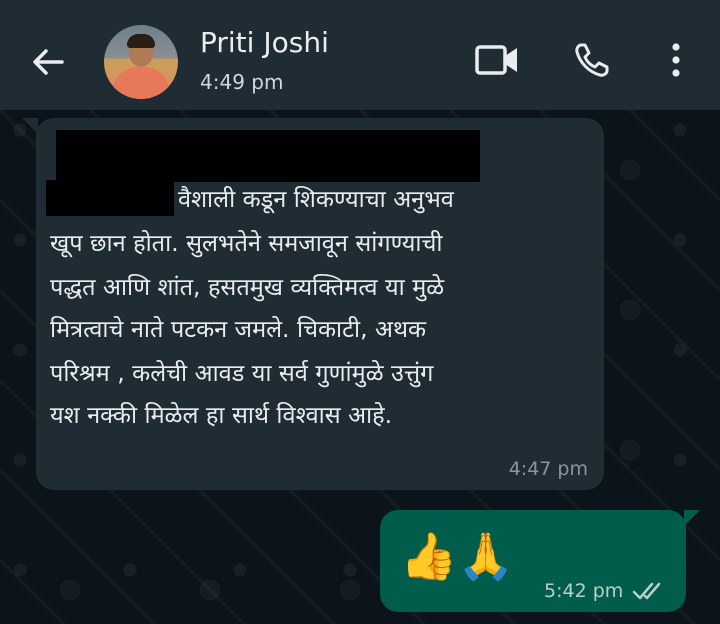  I want to click on voice-call-icon, so click(592, 60).